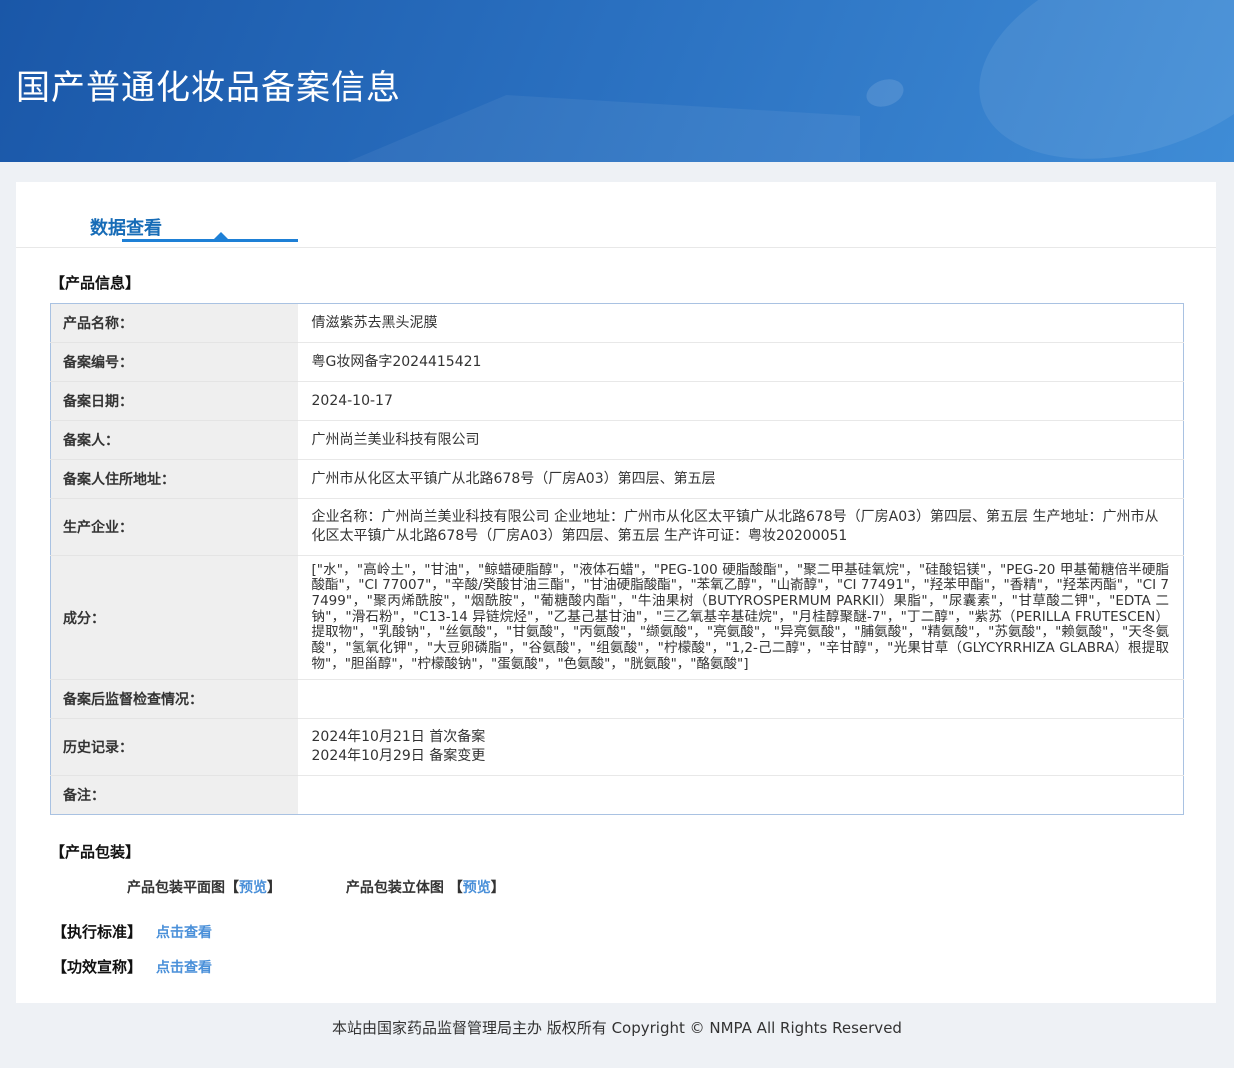 The width and height of the screenshot is (1234, 1068). I want to click on packaging-flat-preview-link: 预览, so click(253, 888).